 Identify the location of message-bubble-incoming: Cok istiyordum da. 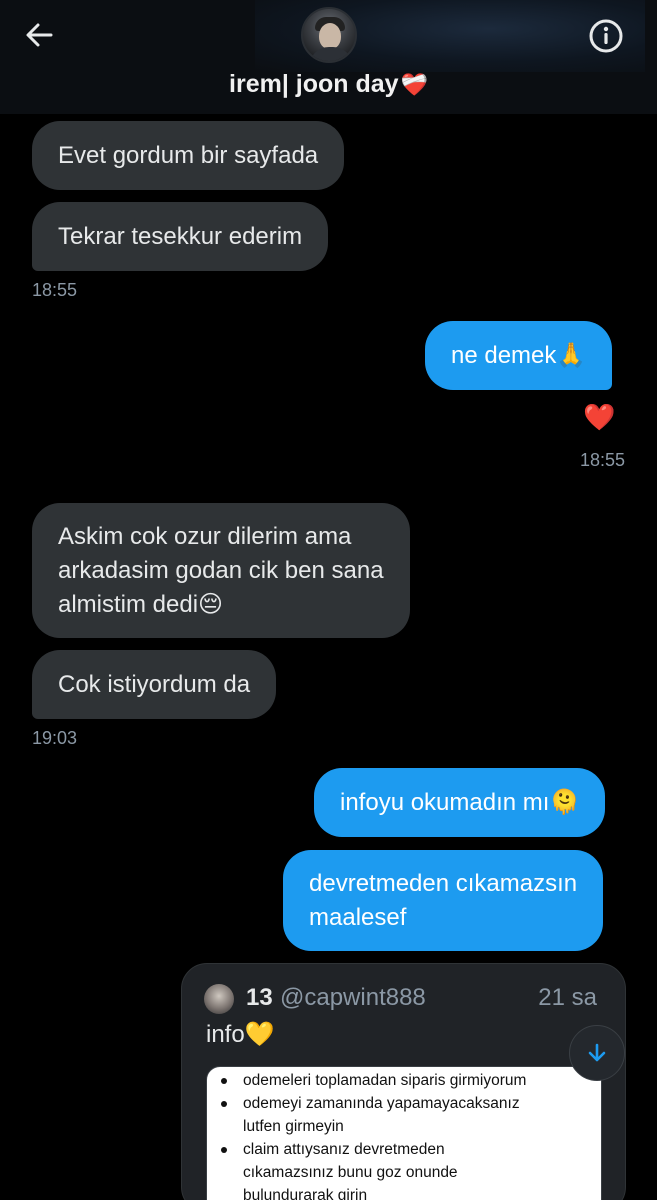
(154, 684).